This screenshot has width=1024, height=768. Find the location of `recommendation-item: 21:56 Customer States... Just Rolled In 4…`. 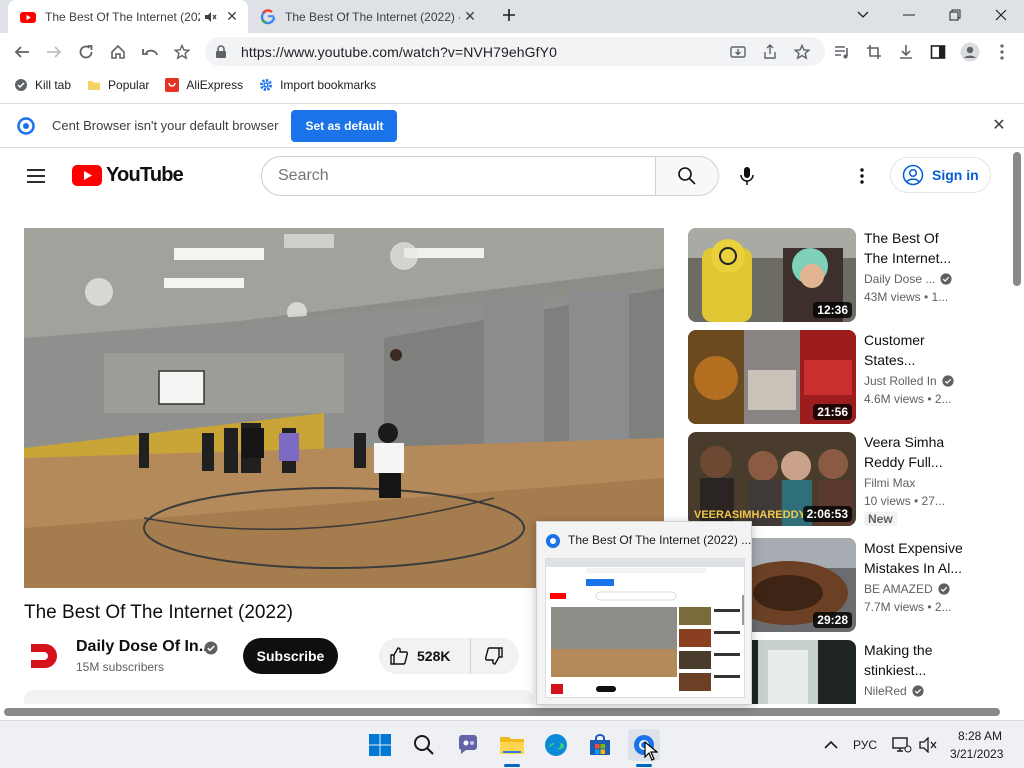

recommendation-item: 21:56 Customer States... Just Rolled In 4… is located at coordinates (843, 377).